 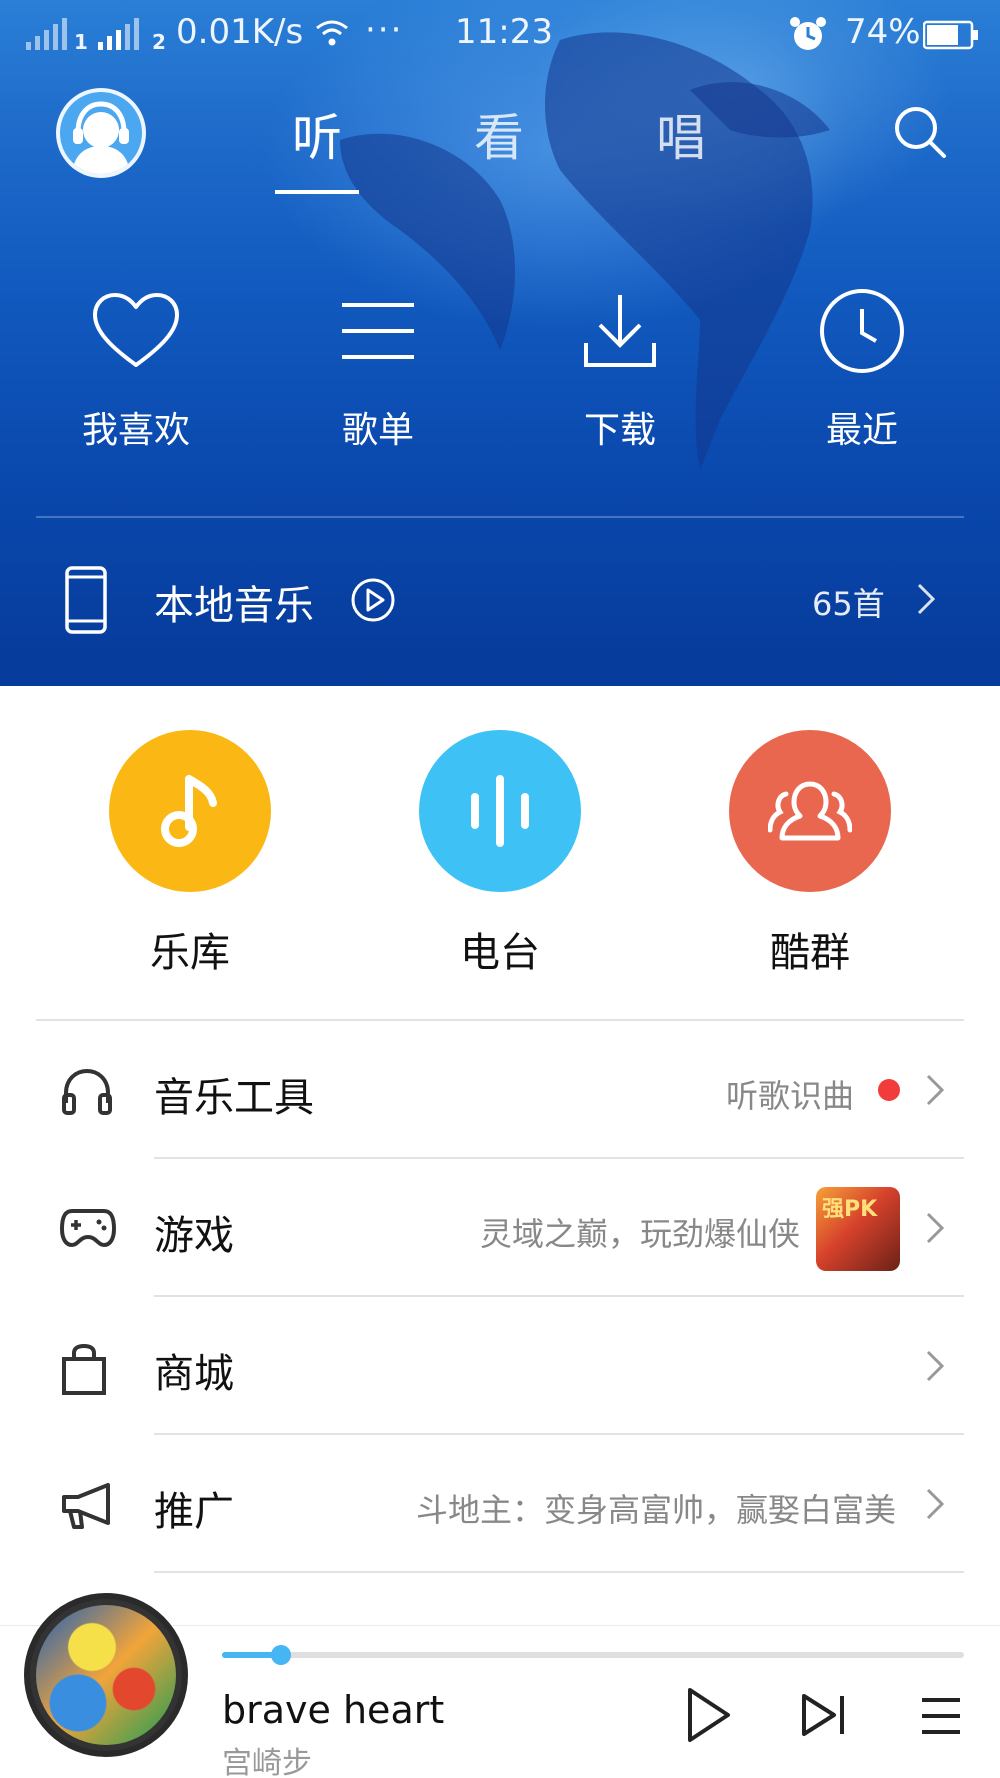 I want to click on mini-player: brave heart 宫崎步, so click(x=500, y=1685).